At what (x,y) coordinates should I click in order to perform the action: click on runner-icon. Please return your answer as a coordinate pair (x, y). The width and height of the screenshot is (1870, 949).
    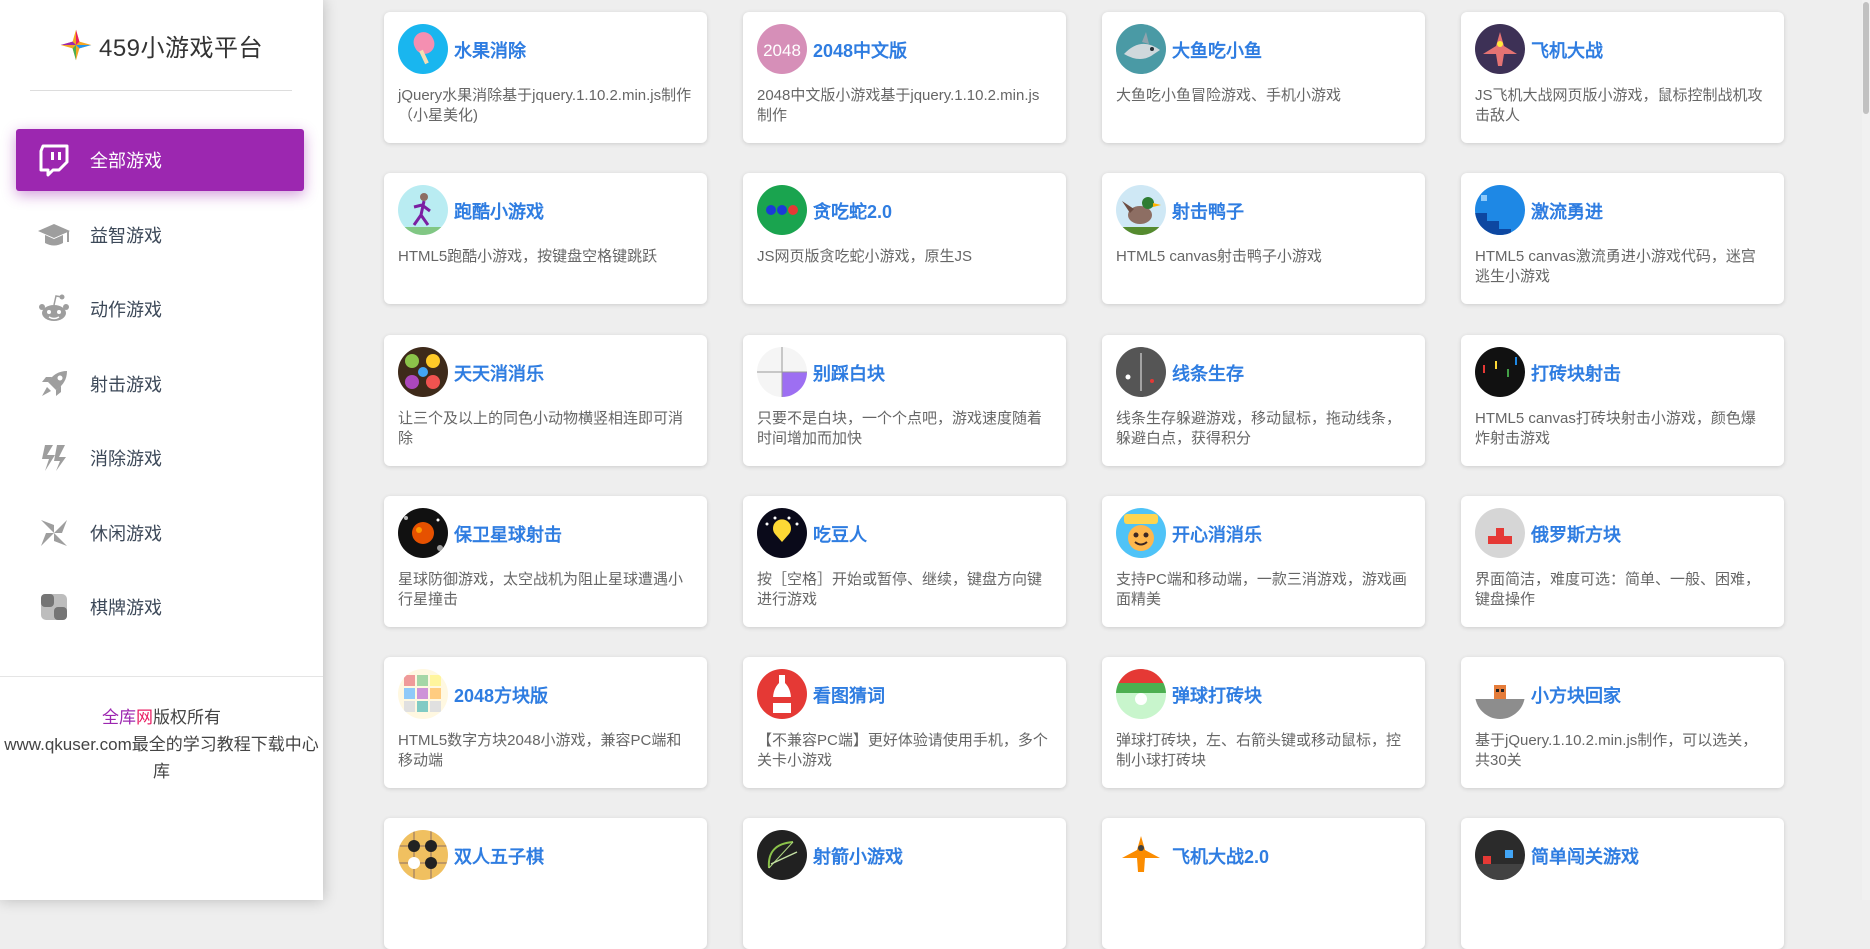
    Looking at the image, I should click on (423, 210).